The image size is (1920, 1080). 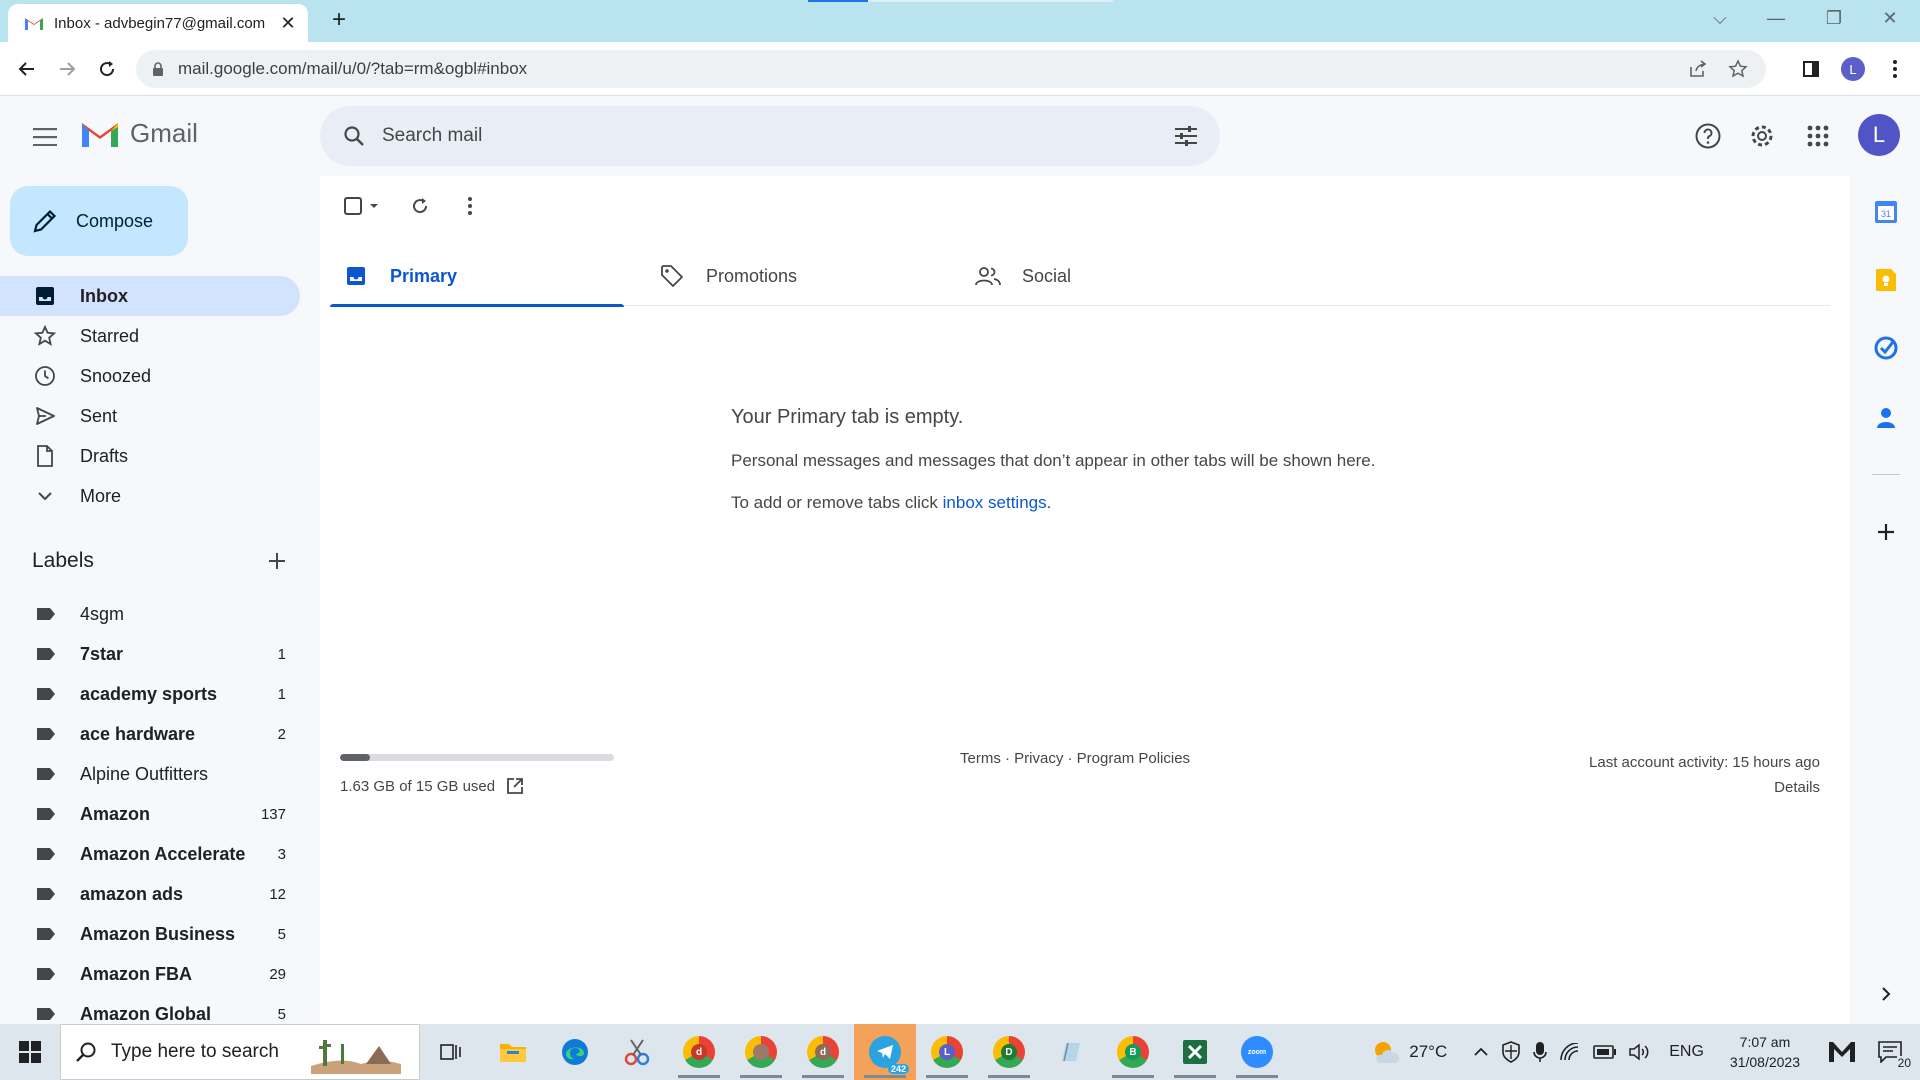 I want to click on chrome-profile-d-button: d, so click(x=699, y=1052).